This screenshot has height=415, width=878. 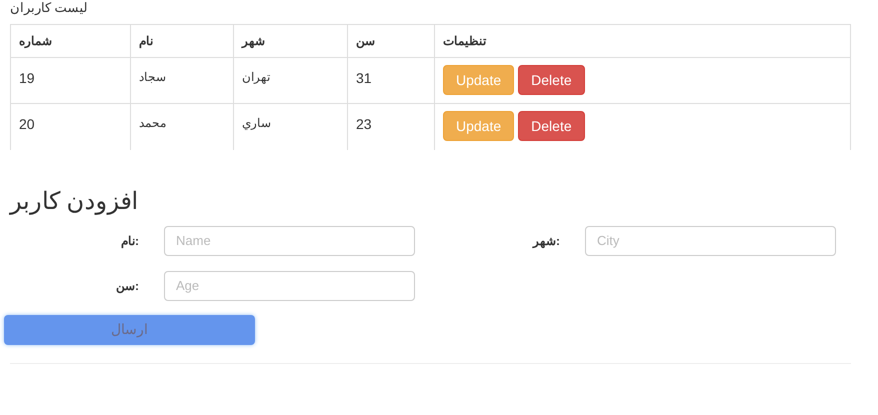 I want to click on list-title: لیست کاربران, so click(x=49, y=7).